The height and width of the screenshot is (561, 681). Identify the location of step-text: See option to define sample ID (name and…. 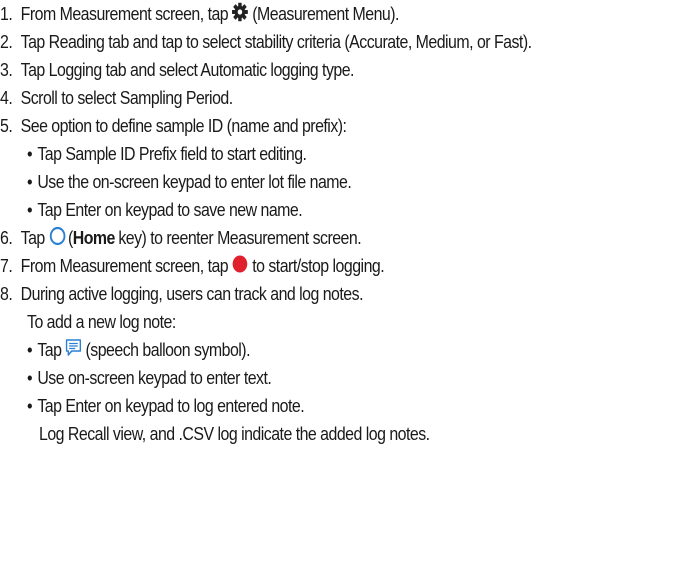
(183, 125).